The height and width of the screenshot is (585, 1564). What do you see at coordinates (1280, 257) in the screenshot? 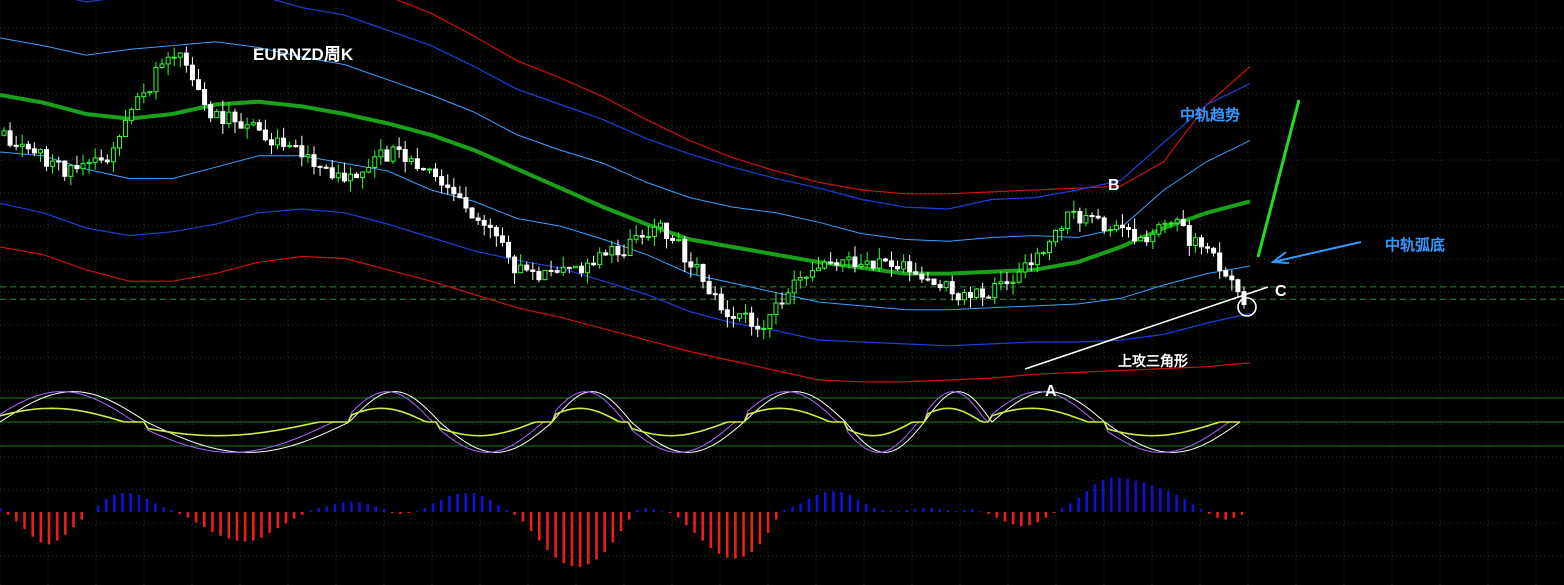
I see `mid-arc-arrow-head` at bounding box center [1280, 257].